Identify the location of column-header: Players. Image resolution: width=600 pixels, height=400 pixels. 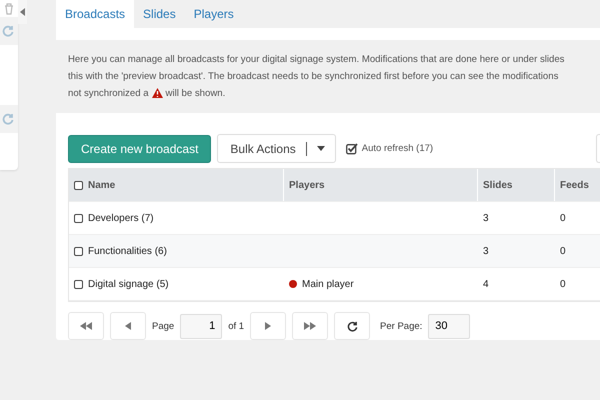
(307, 185).